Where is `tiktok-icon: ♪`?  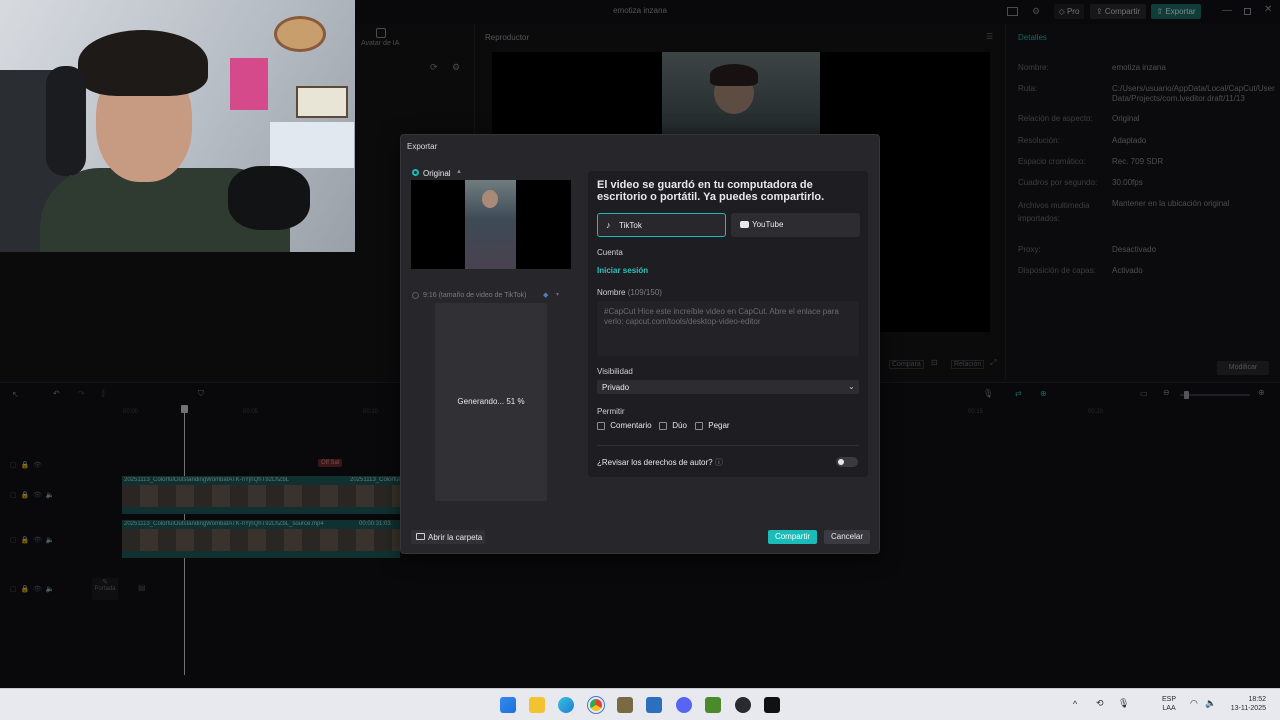
tiktok-icon: ♪ is located at coordinates (608, 225).